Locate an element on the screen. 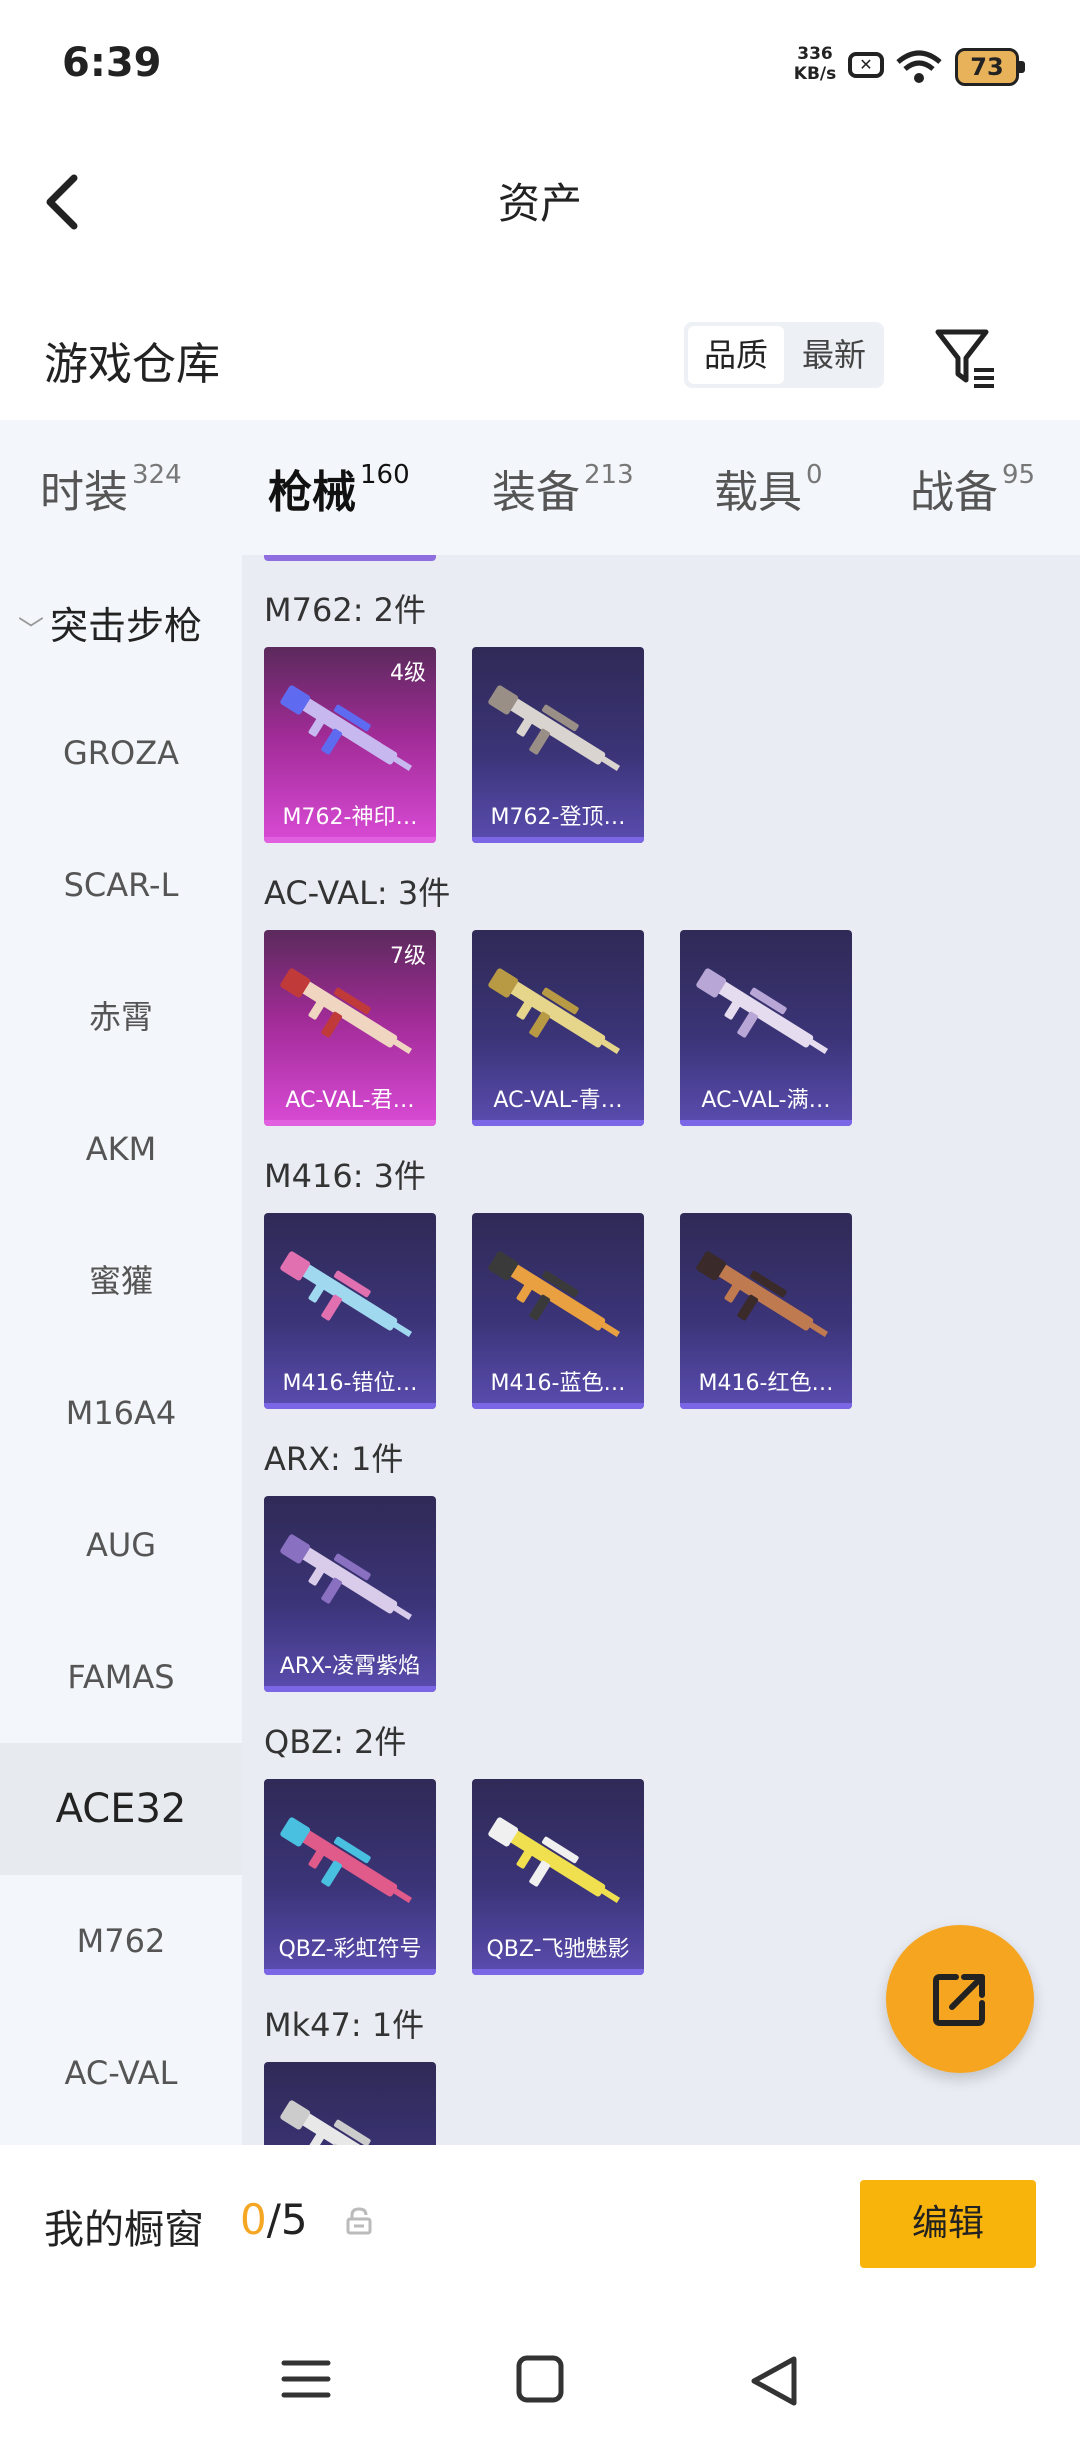 Image resolution: width=1080 pixels, height=2460 pixels. home-nav-icon is located at coordinates (540, 2381).